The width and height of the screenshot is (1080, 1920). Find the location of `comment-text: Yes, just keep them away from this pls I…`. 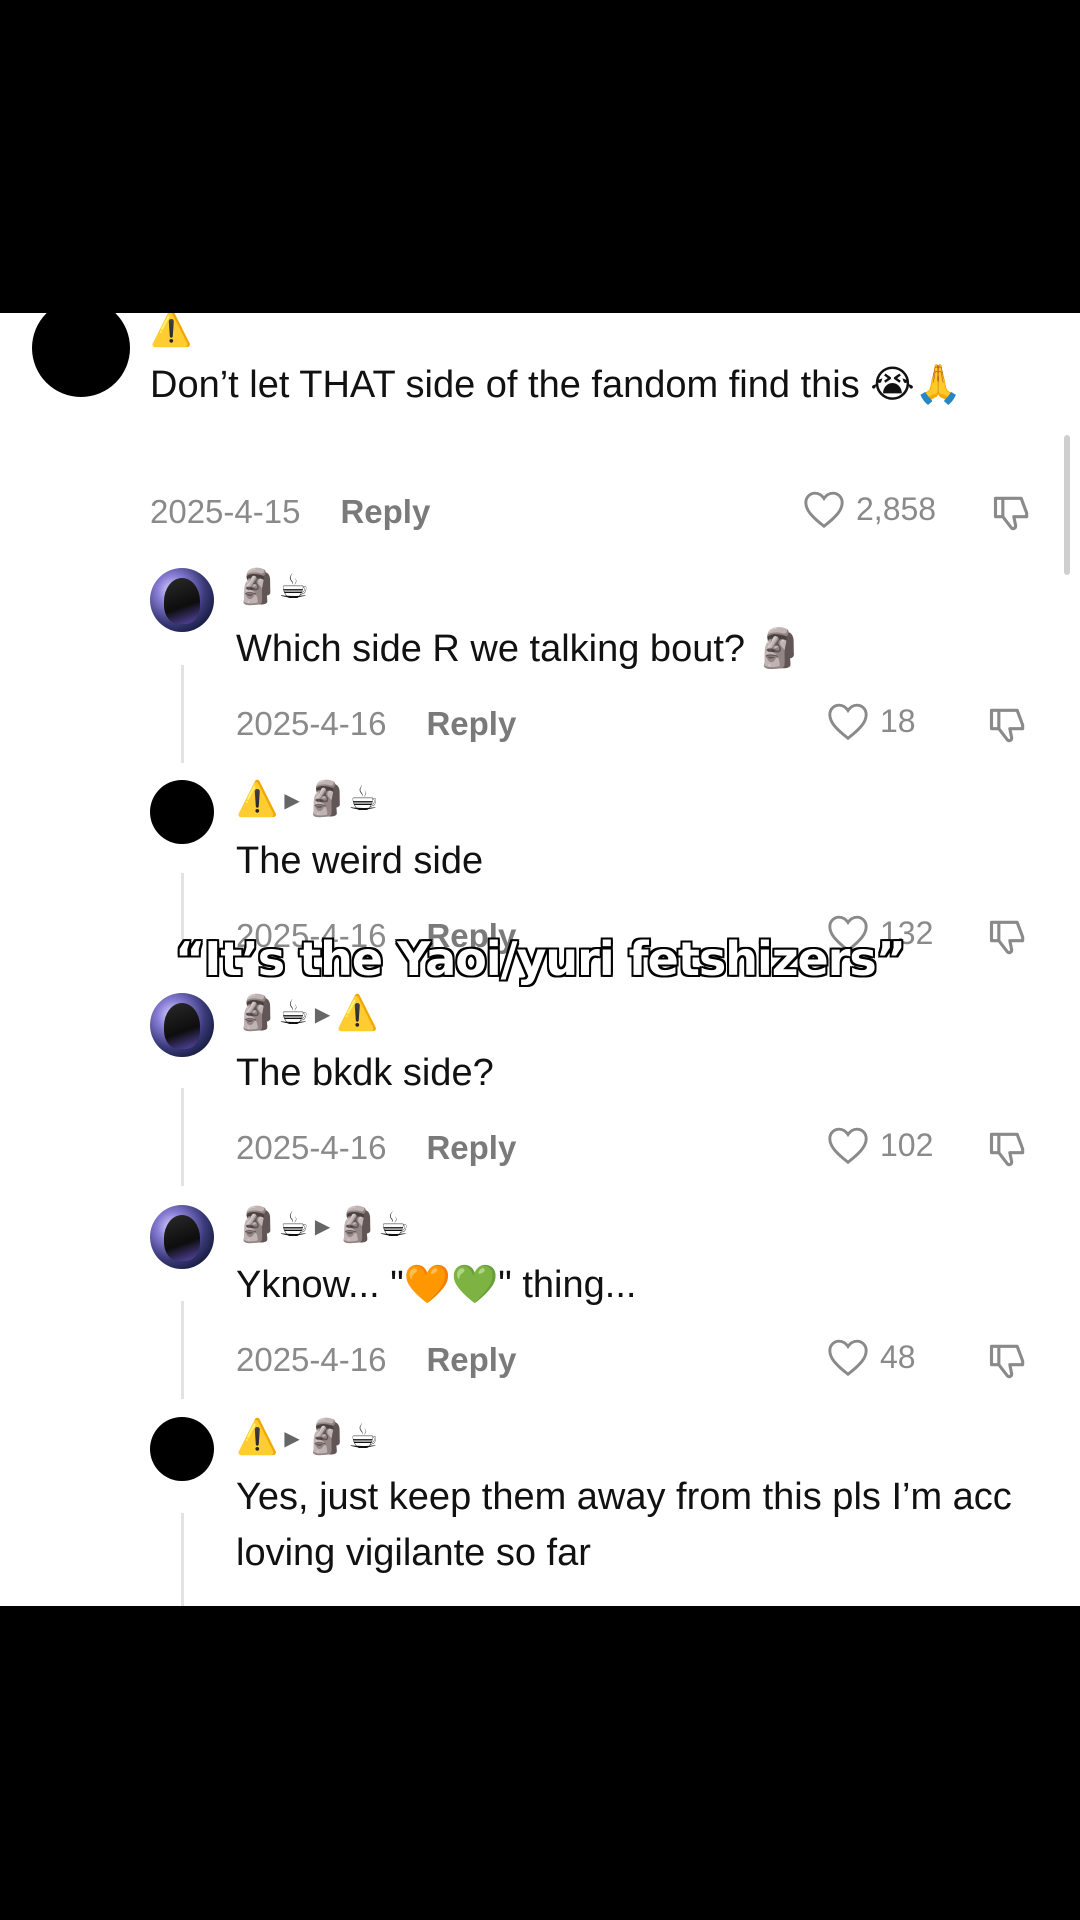

comment-text: Yes, just keep them away from this pls I… is located at coordinates (624, 1525).